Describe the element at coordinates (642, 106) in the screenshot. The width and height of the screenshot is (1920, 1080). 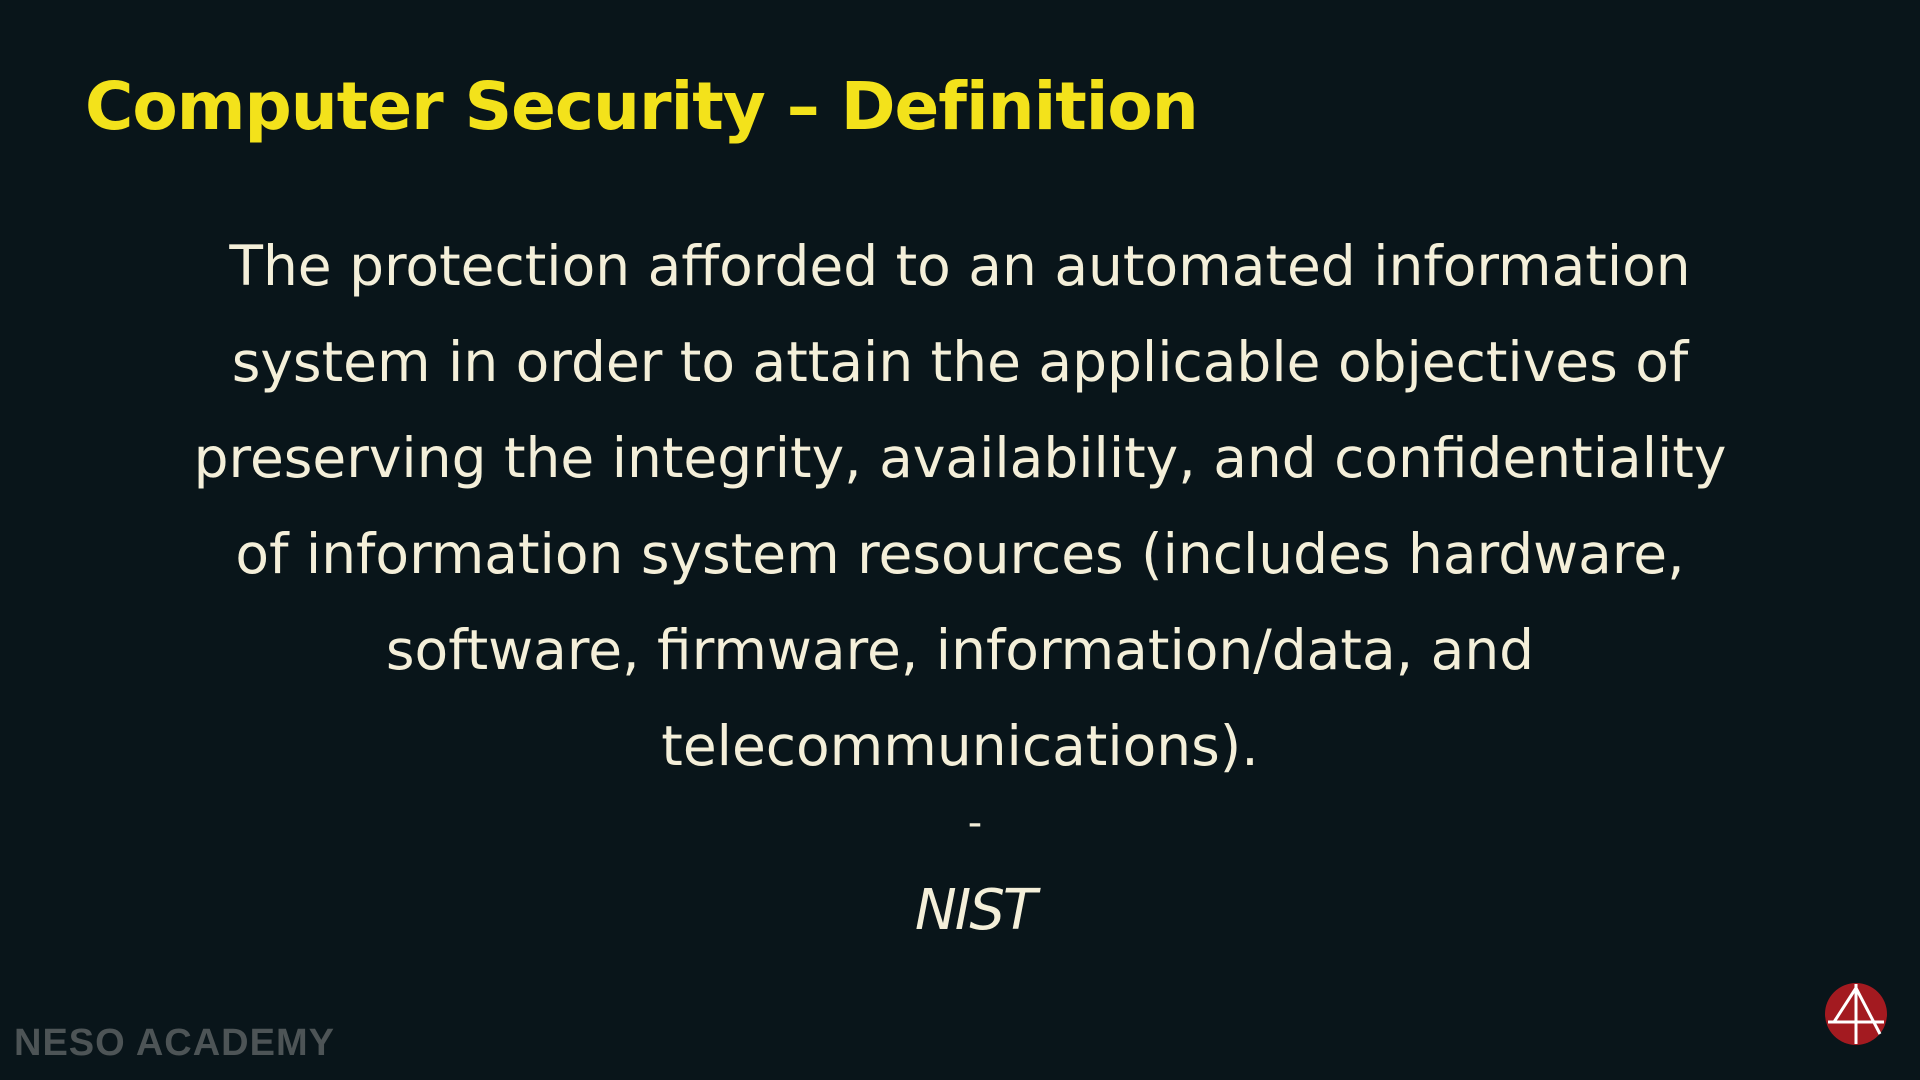
I see `slide-title: Computer Security – Definition` at that location.